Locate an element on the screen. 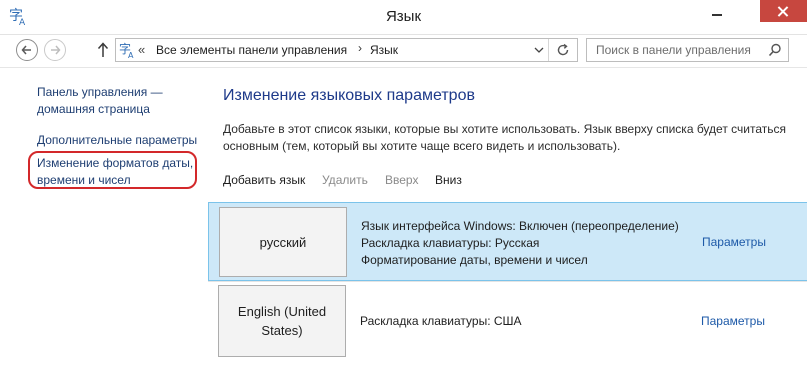 This screenshot has height=379, width=807. window-title: Язык is located at coordinates (403, 16).